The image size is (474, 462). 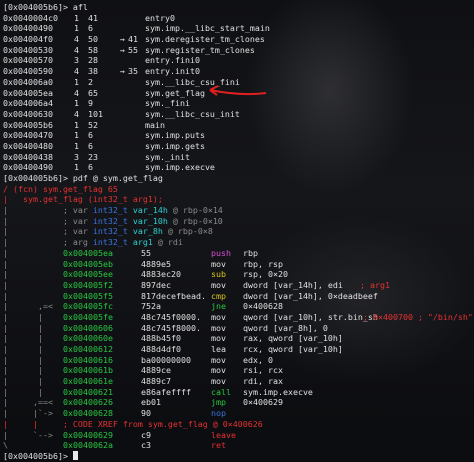 I want to click on instruction-address: 0x004005ee, so click(x=88, y=274).